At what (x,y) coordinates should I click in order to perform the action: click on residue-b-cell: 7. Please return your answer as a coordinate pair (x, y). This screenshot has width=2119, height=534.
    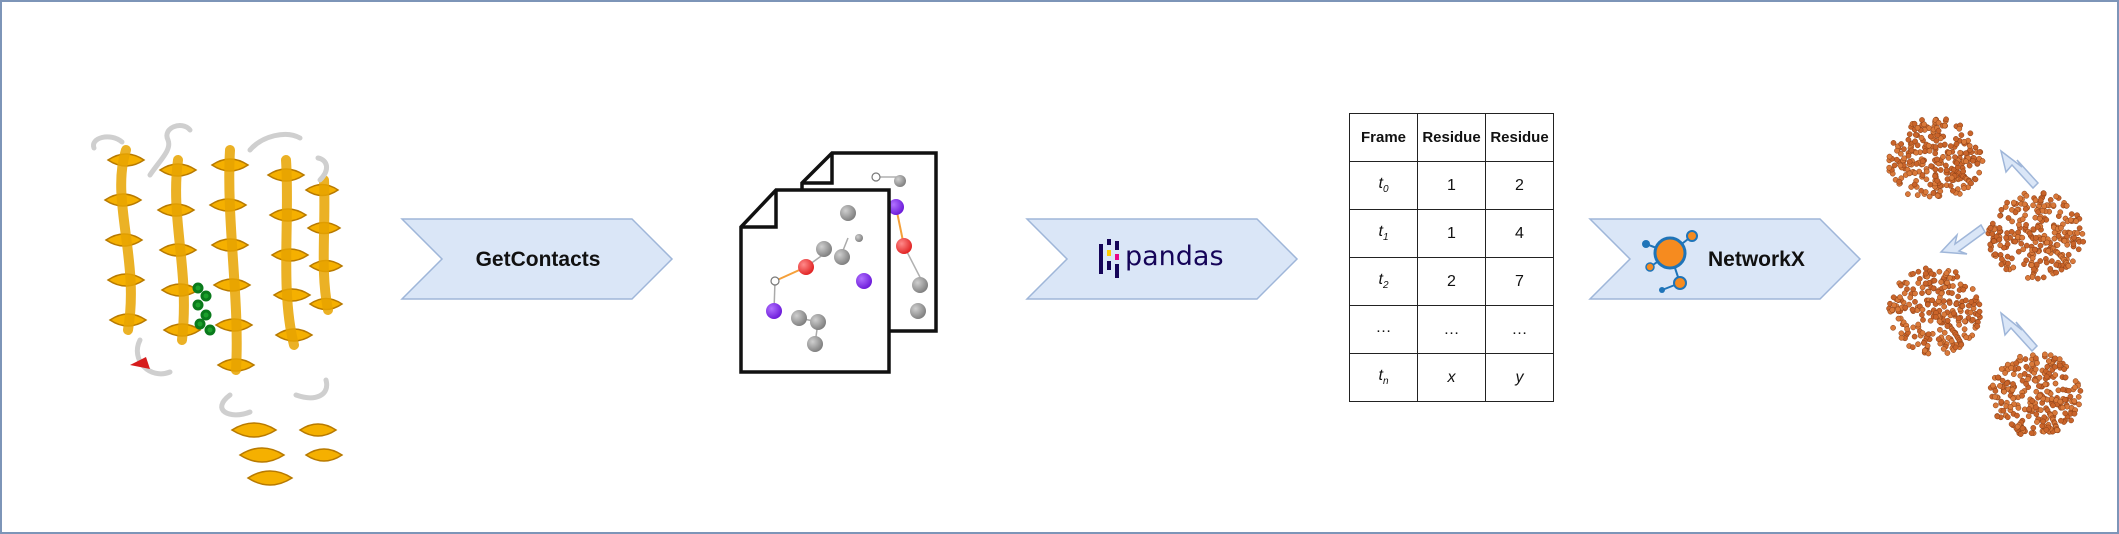
    Looking at the image, I should click on (1519, 281).